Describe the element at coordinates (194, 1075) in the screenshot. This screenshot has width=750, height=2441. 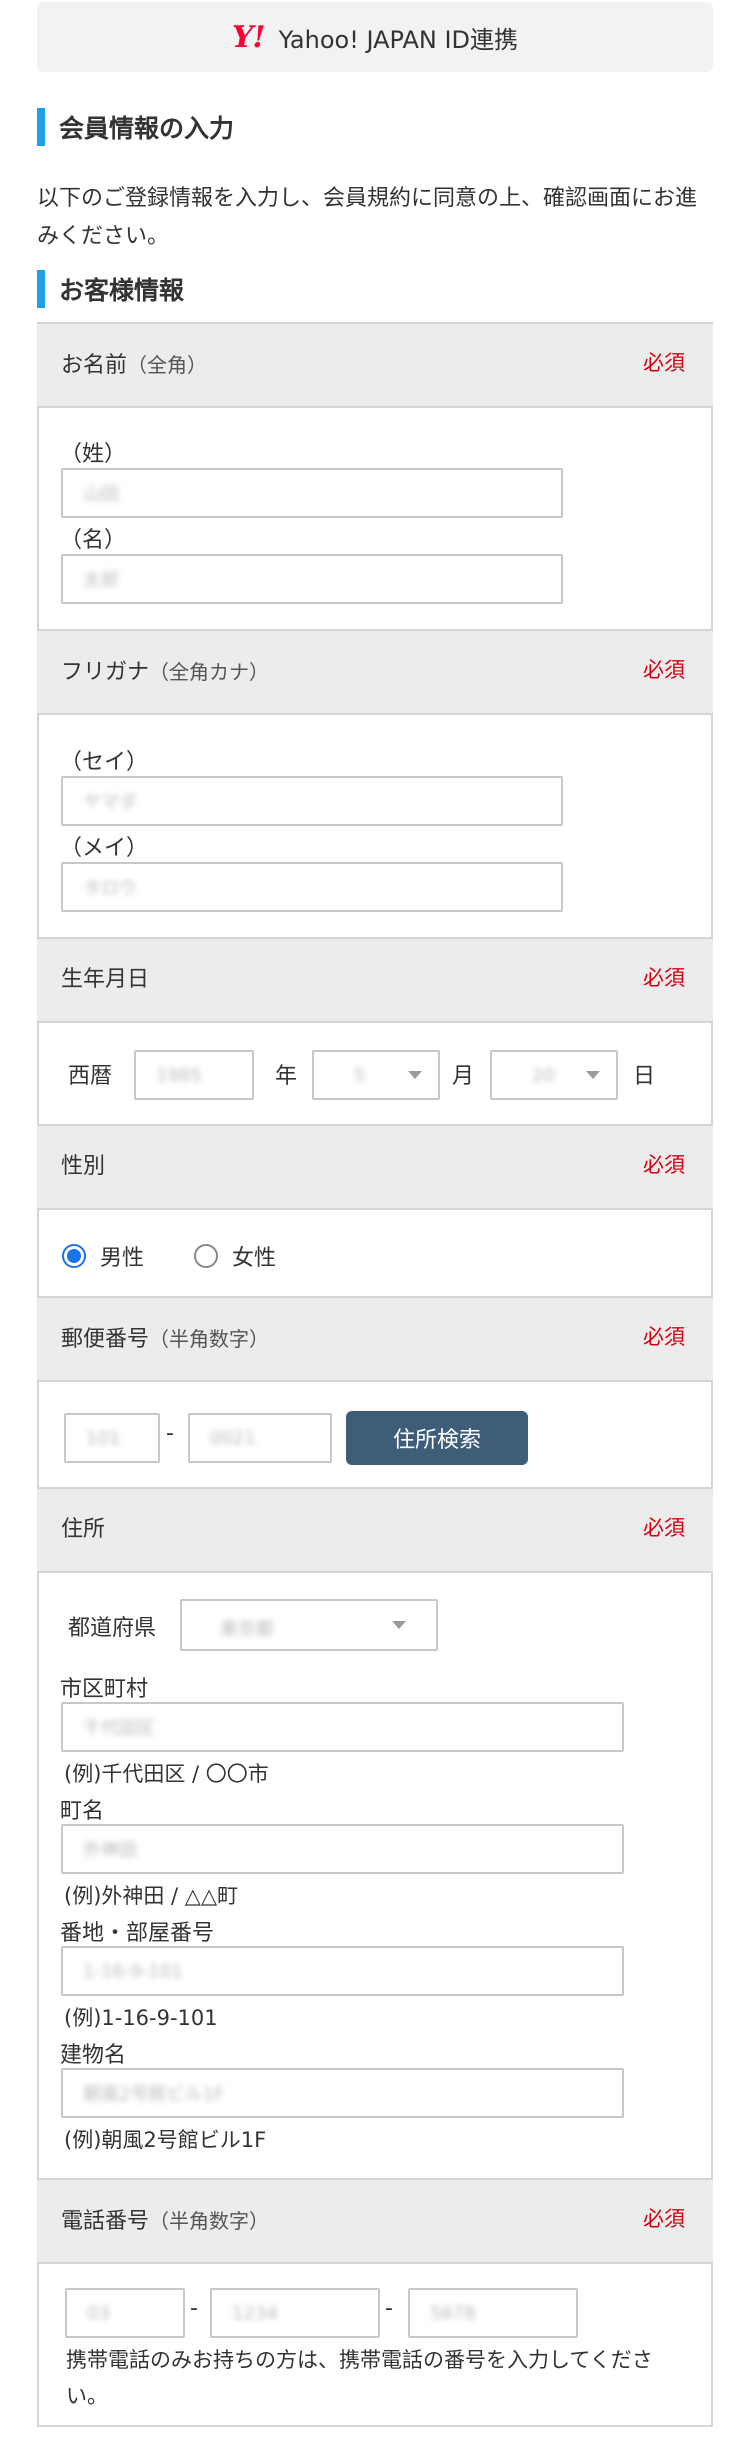
I see `birth-year-input: 1985` at that location.